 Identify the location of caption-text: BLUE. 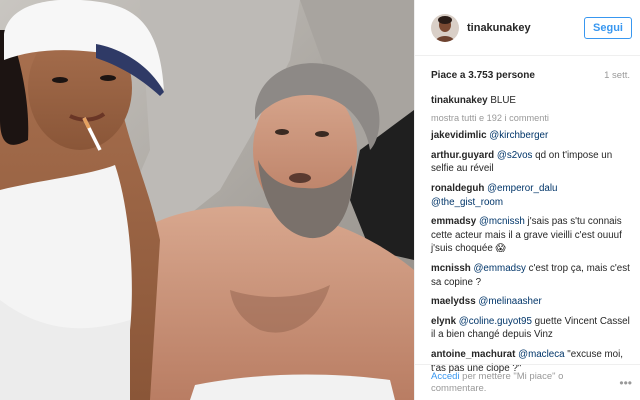
(503, 100).